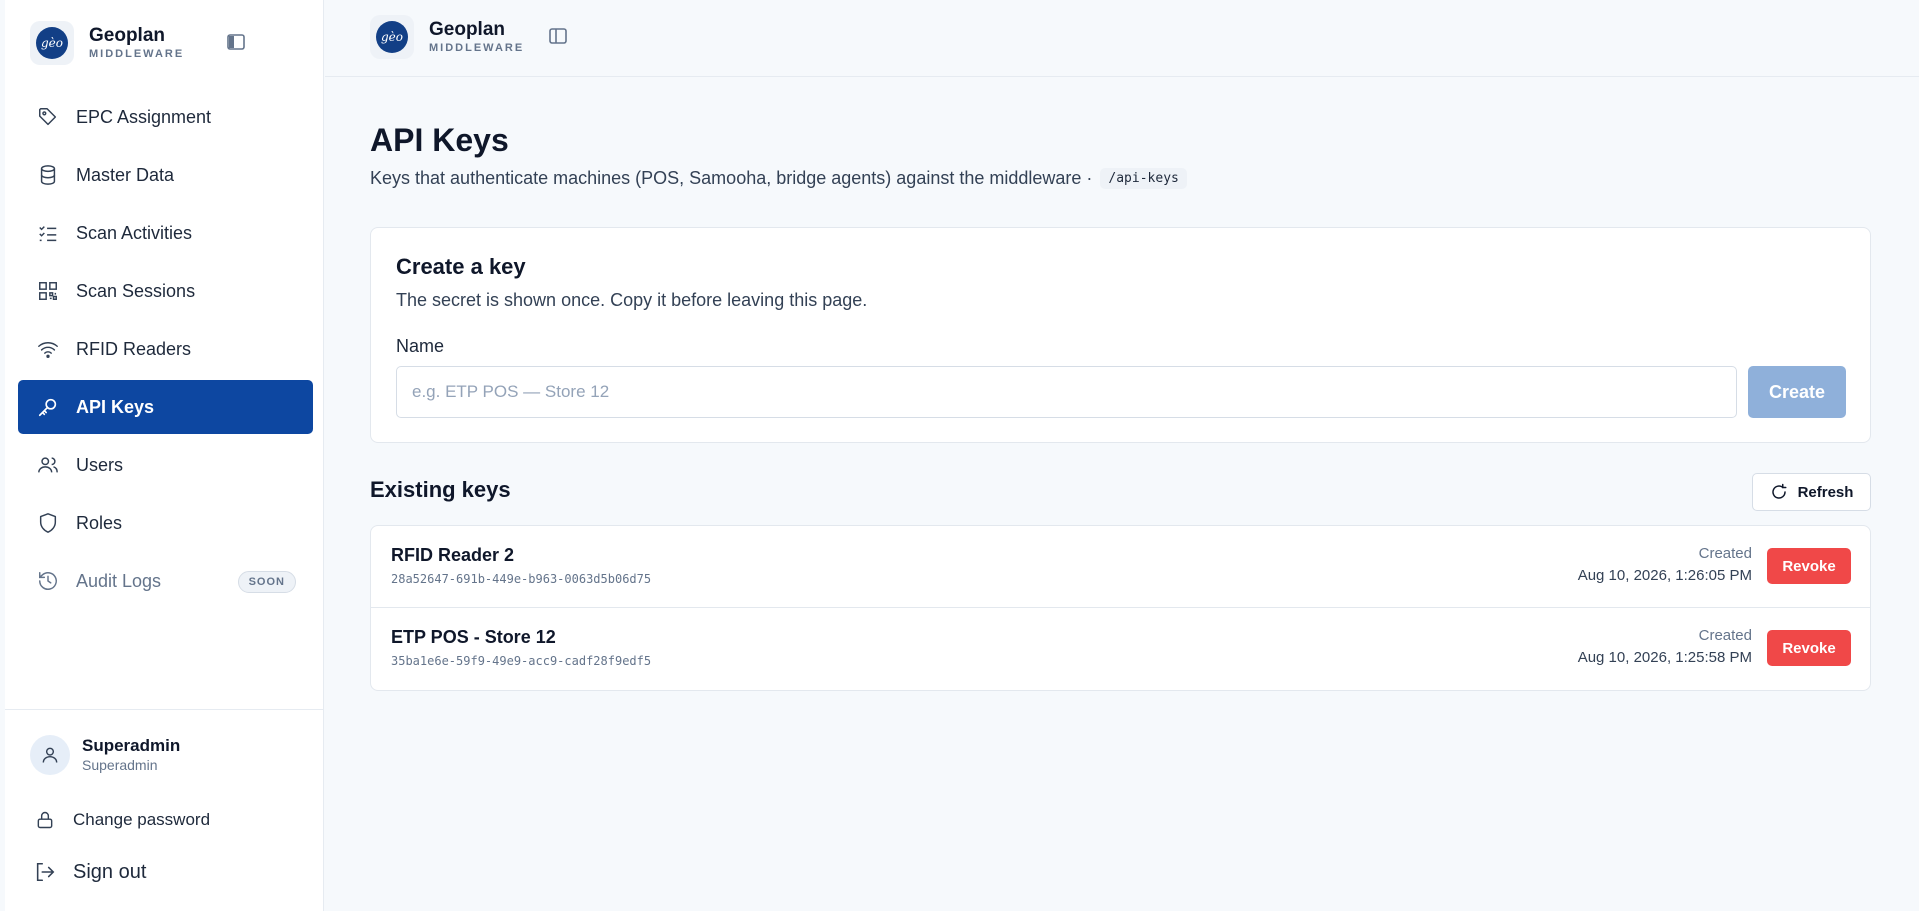 This screenshot has width=1919, height=911. What do you see at coordinates (1143, 178) in the screenshot?
I see `endpoint-pill: /api-keys` at bounding box center [1143, 178].